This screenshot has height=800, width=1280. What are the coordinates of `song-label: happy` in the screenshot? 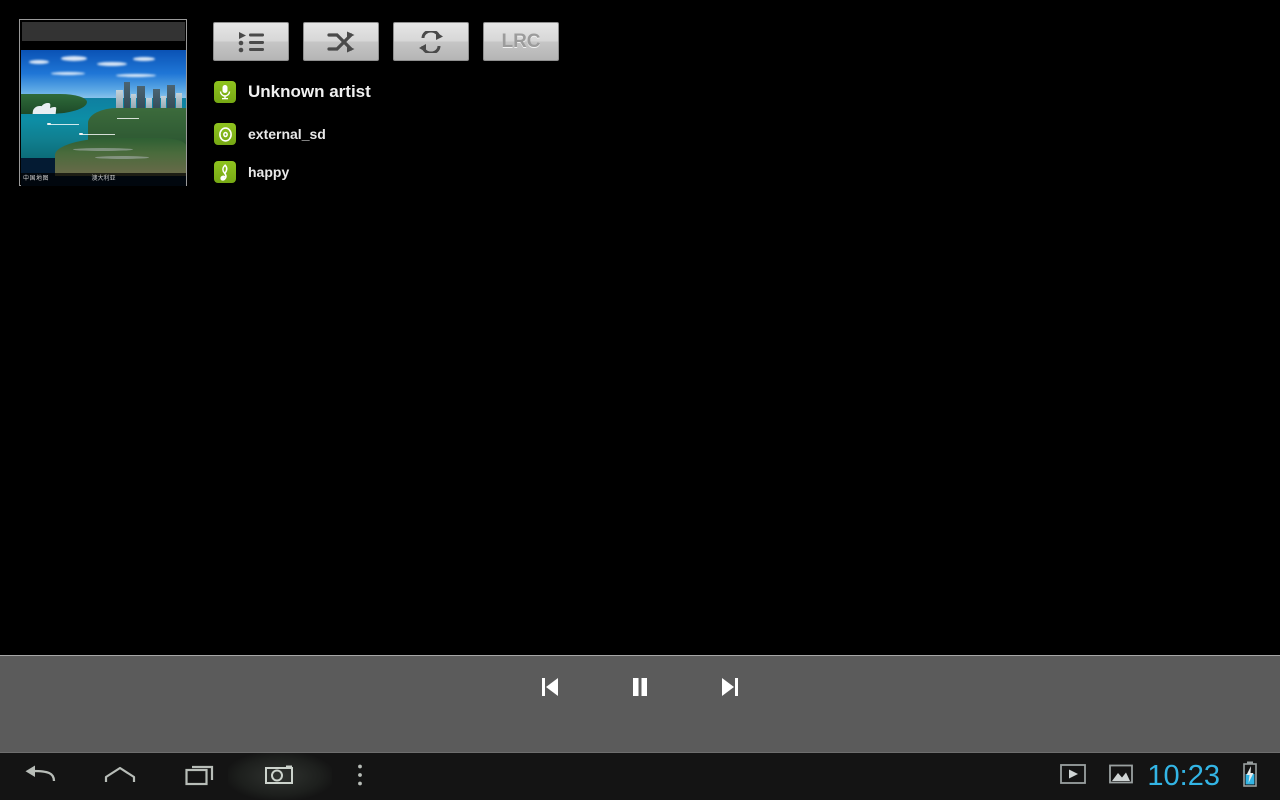 It's located at (269, 172).